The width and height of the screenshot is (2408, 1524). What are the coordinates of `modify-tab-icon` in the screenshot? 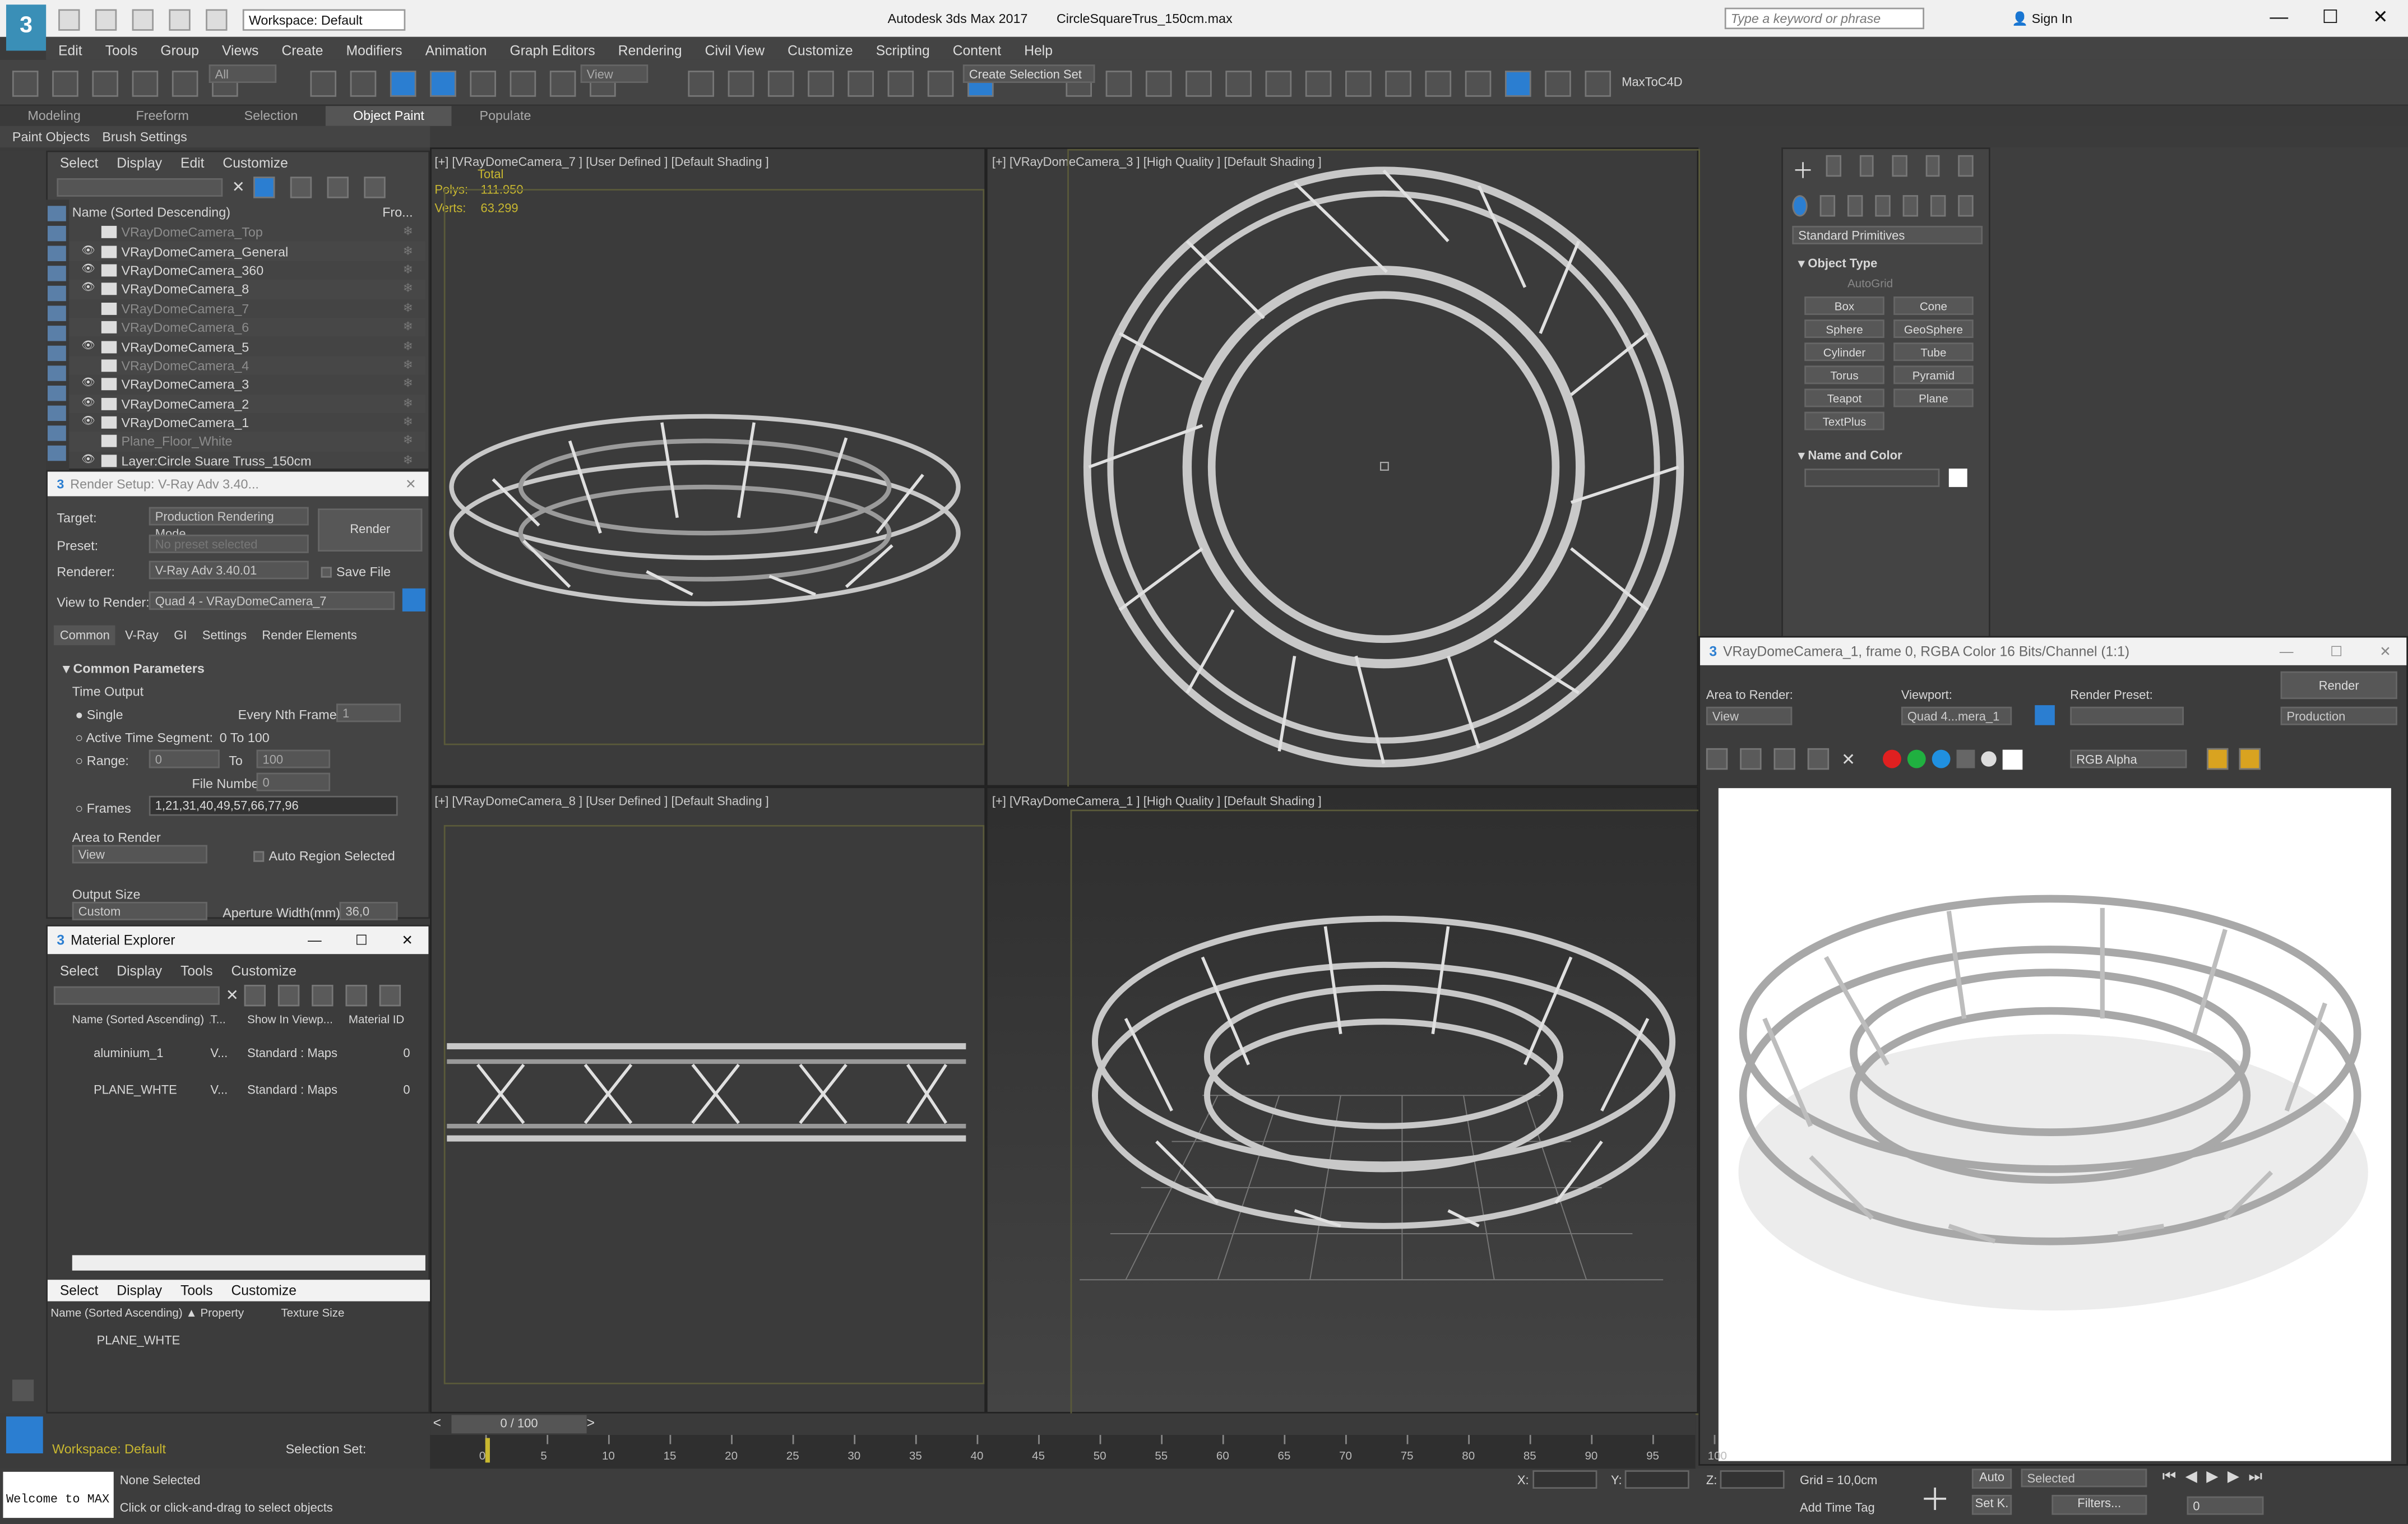 It's located at (1834, 166).